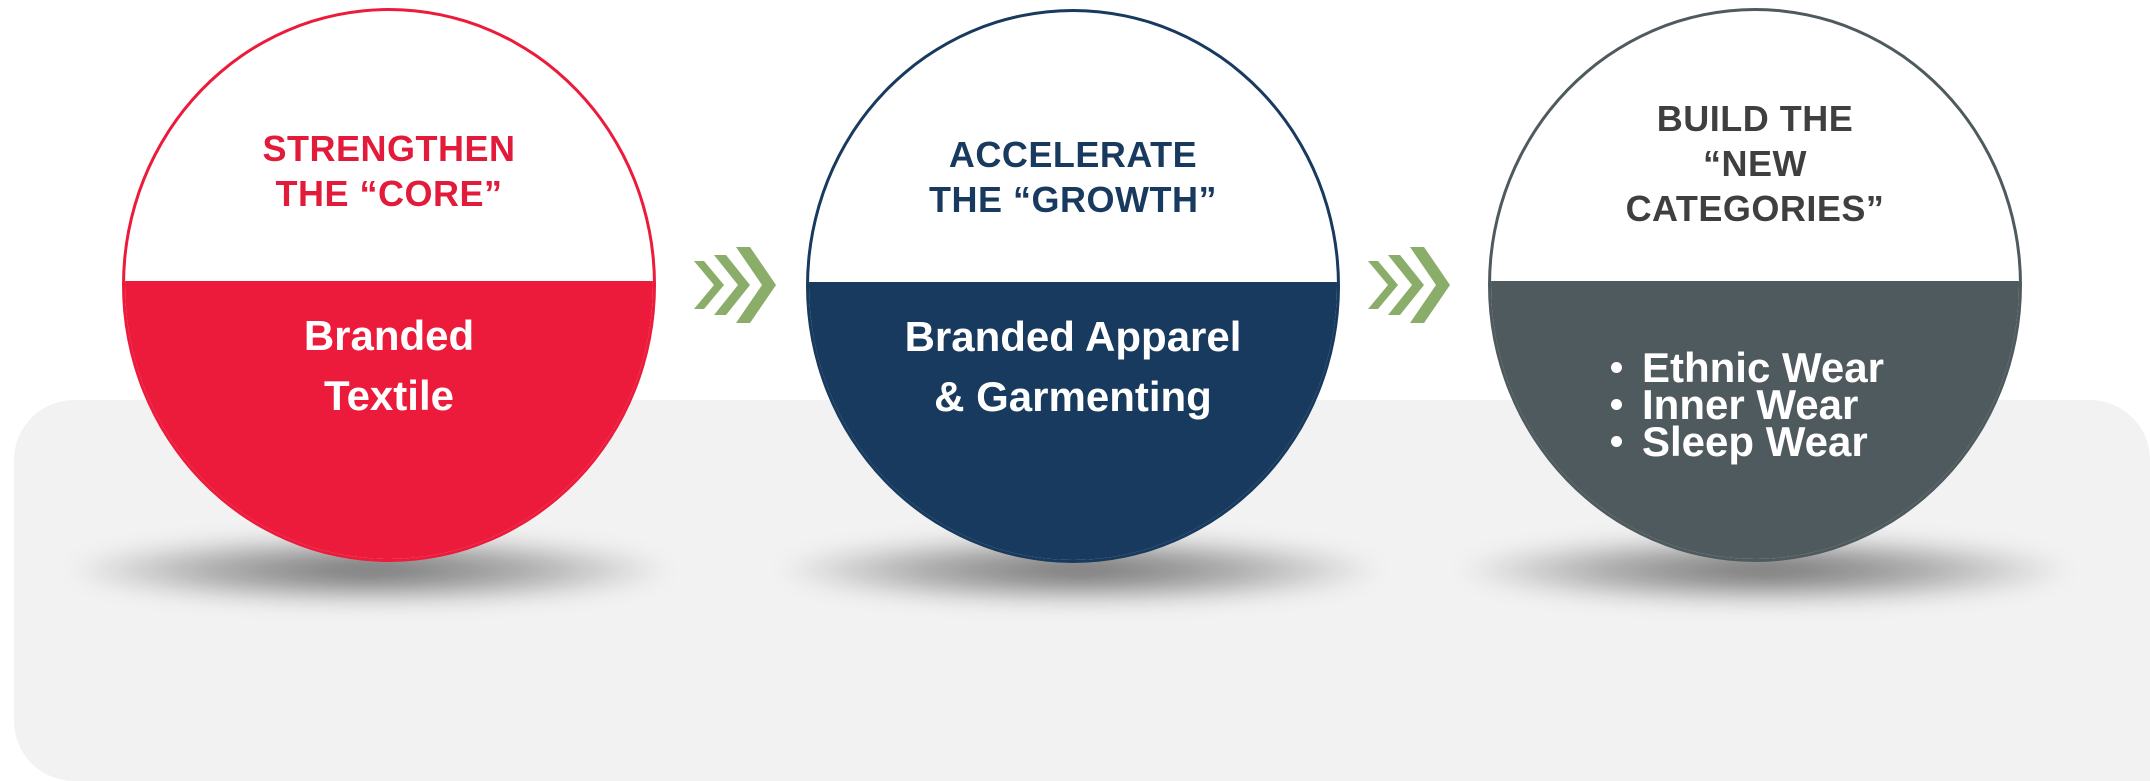  What do you see at coordinates (1073, 154) in the screenshot?
I see `stage-heading-line: ACCELERATE` at bounding box center [1073, 154].